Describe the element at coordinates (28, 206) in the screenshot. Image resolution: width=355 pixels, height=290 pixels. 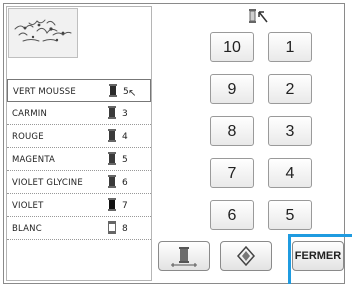
I see `thread-name: VIOLET` at that location.